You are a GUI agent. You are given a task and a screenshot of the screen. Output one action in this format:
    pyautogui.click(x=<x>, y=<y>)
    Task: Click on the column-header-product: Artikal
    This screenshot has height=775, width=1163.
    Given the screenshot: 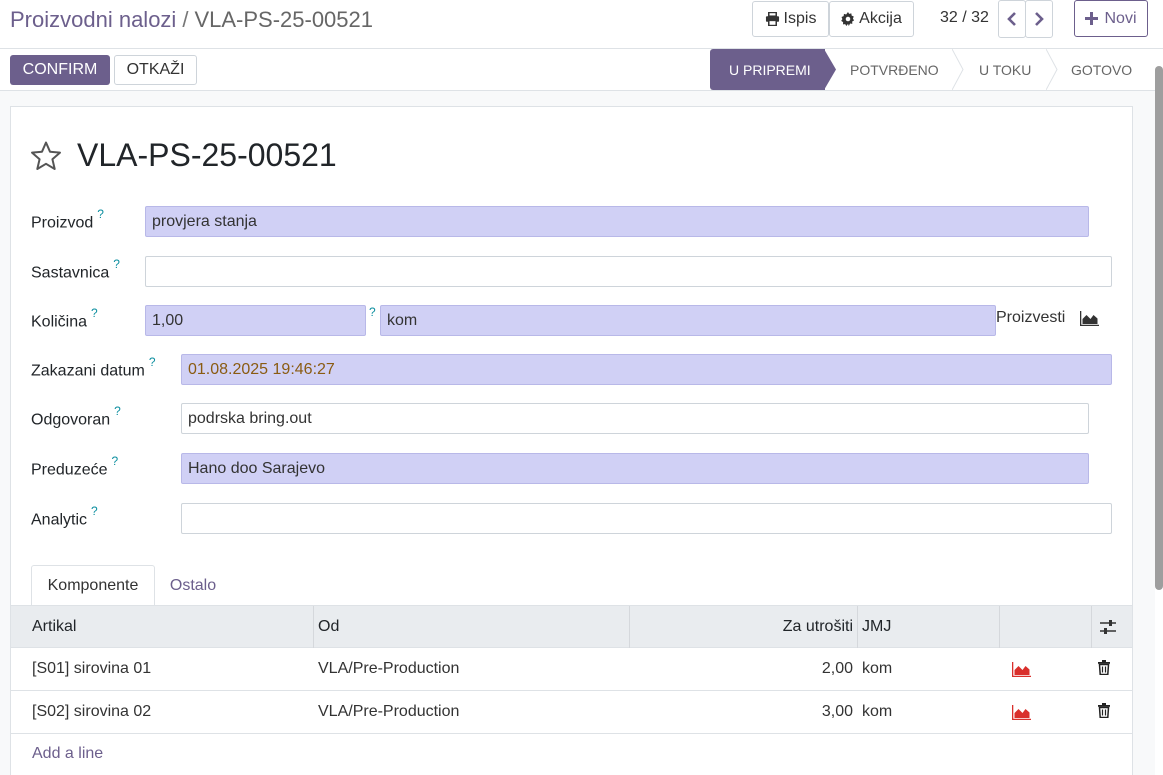 What is the action you would take?
    pyautogui.click(x=54, y=627)
    